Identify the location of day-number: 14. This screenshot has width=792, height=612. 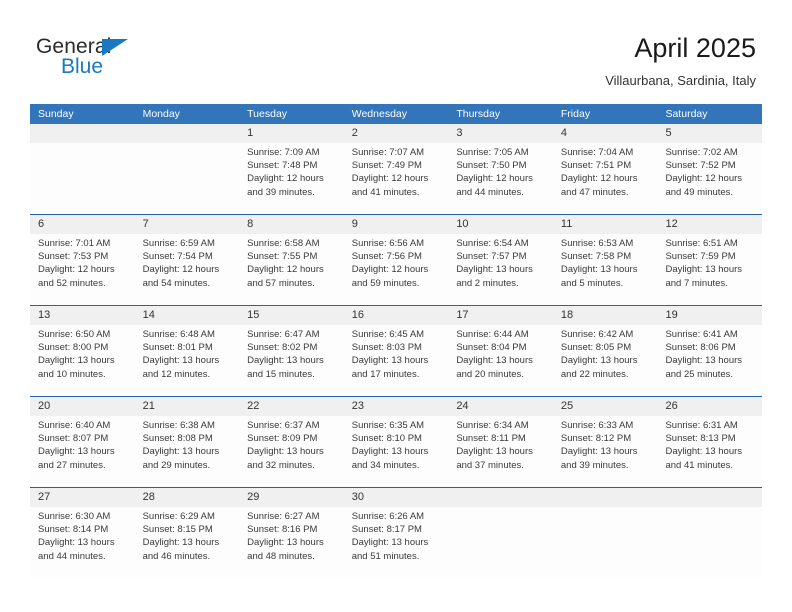
(187, 315).